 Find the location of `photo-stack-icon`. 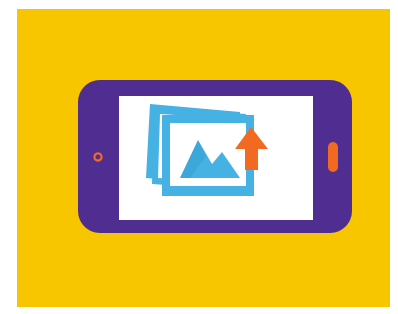

photo-stack-icon is located at coordinates (200, 150).